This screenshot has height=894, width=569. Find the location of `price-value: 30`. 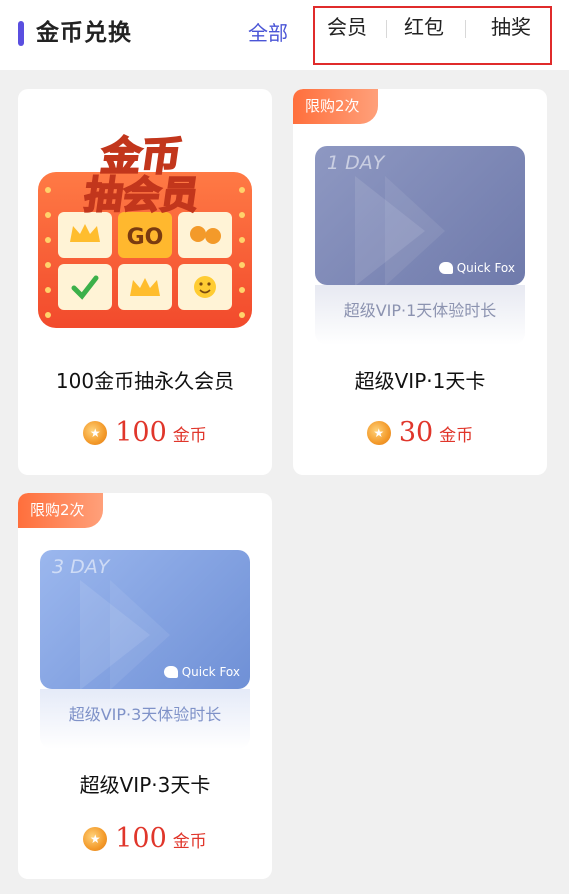

price-value: 30 is located at coordinates (416, 432).